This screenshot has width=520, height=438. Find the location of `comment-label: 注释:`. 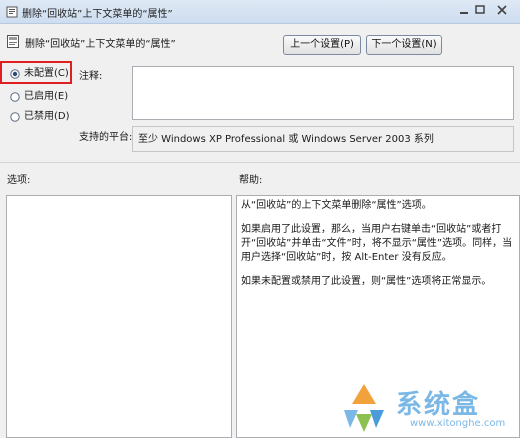

comment-label: 注释: is located at coordinates (91, 76).